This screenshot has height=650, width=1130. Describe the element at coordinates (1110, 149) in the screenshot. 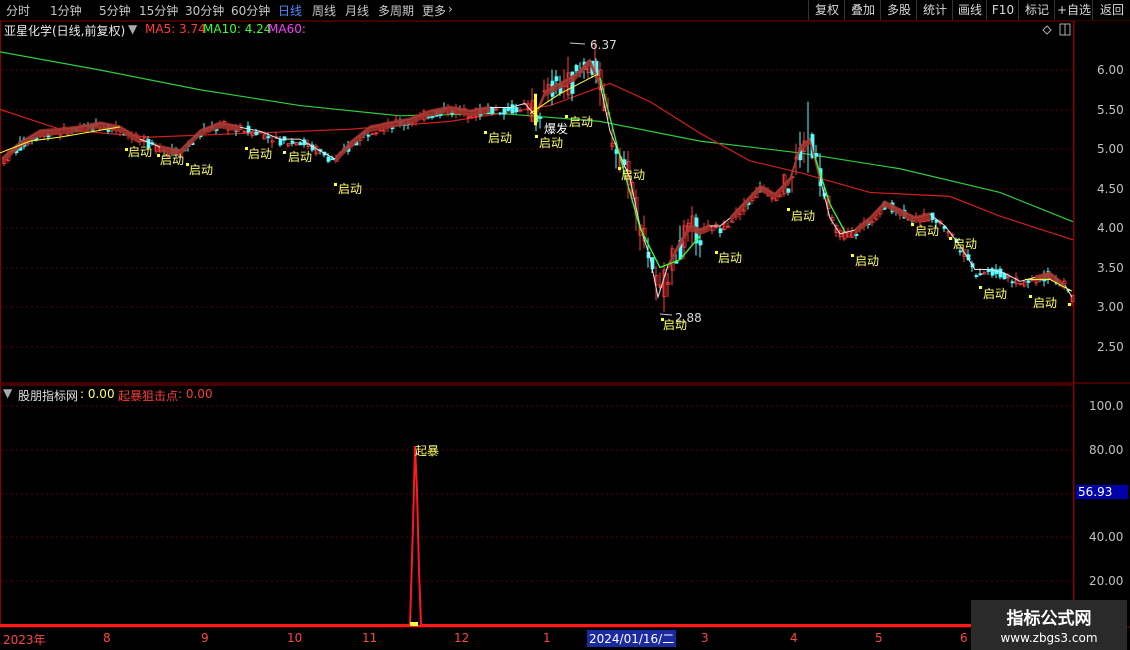

I see `price-tick: 5.00` at that location.